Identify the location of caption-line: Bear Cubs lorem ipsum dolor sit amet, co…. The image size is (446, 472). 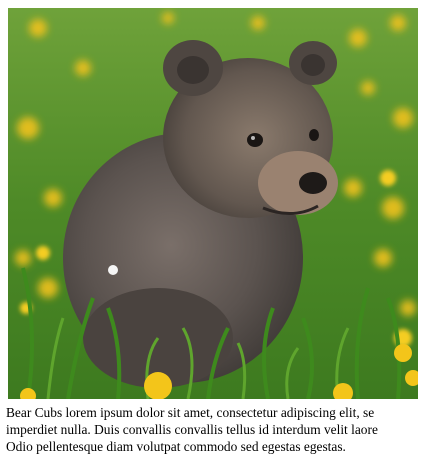
(190, 412).